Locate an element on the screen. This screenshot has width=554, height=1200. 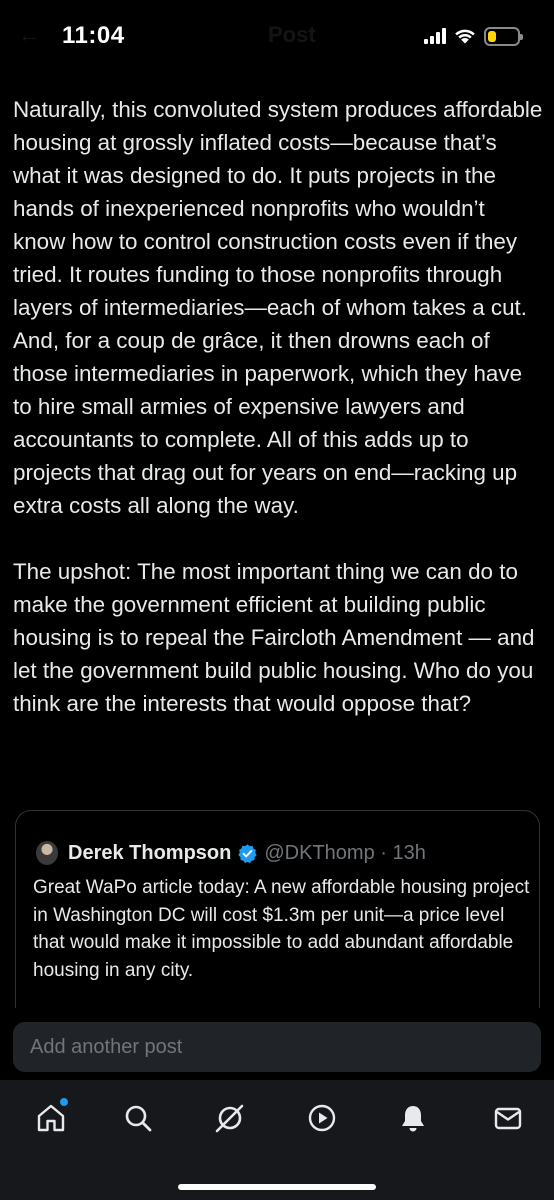
status-bar: ← Post 11:04 is located at coordinates (277, 34).